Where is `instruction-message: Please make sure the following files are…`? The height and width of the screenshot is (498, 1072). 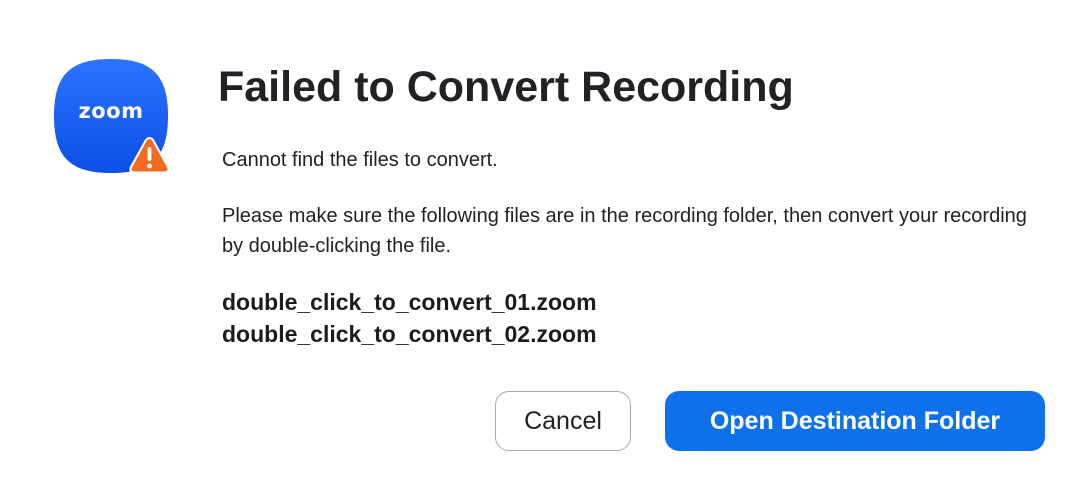
instruction-message: Please make sure the following files are… is located at coordinates (624, 231).